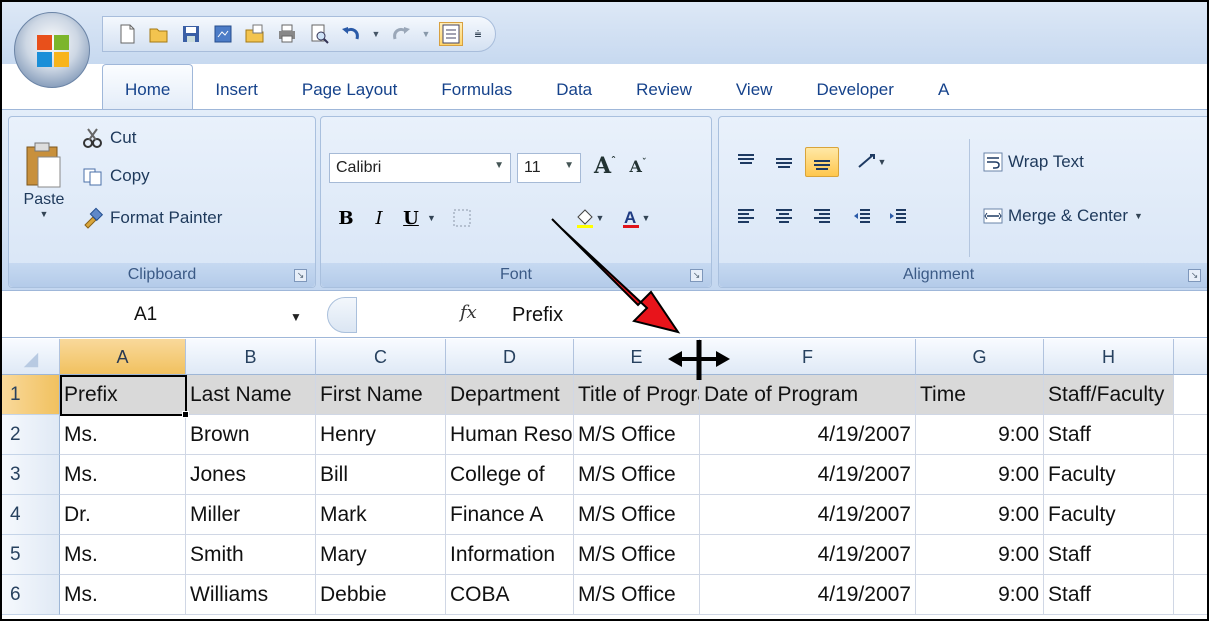  Describe the element at coordinates (251, 555) in the screenshot. I see `cell-b5: Smith` at that location.